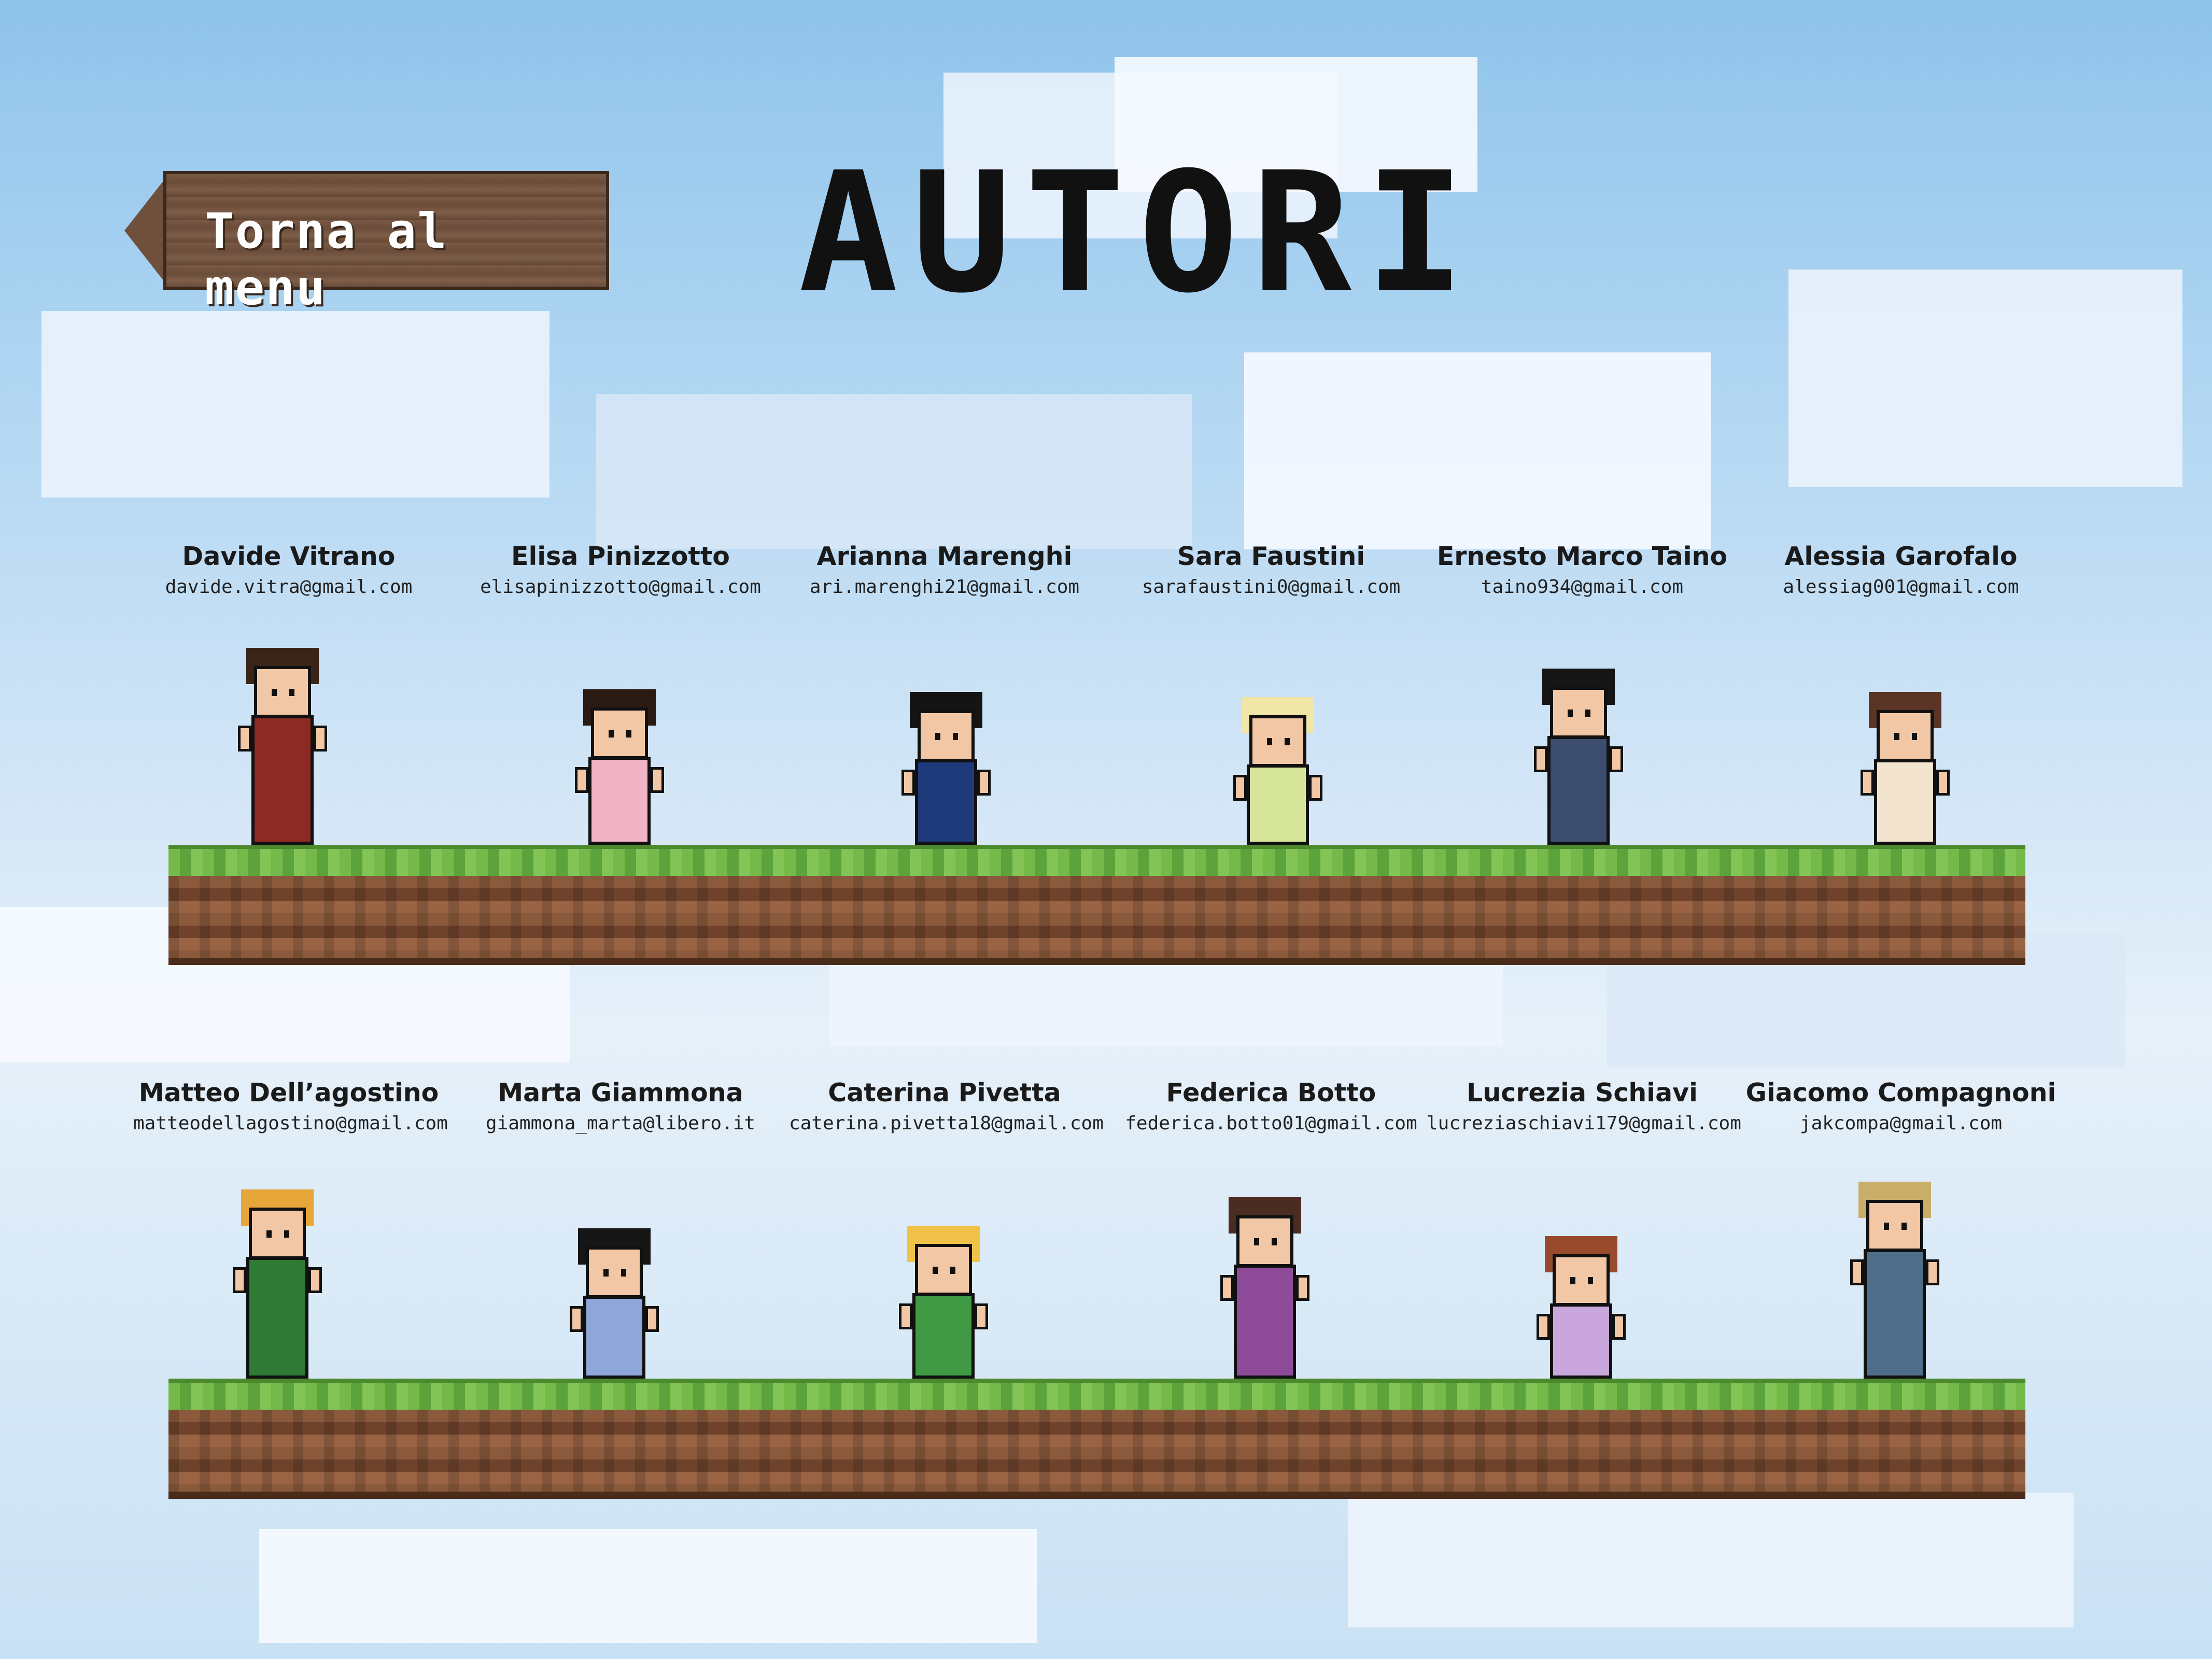 The height and width of the screenshot is (1659, 2212). What do you see at coordinates (290, 1123) in the screenshot?
I see `author-email: matteodellagostino@gmail.com` at bounding box center [290, 1123].